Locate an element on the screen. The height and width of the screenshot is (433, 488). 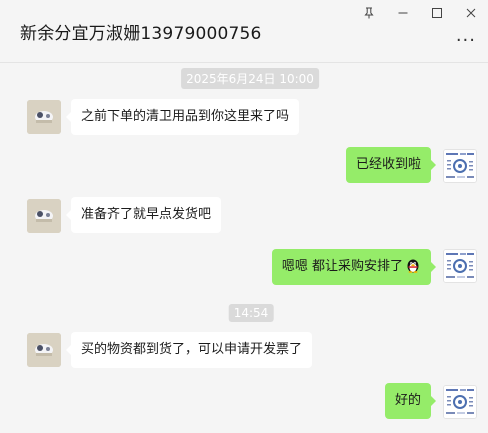
minimize-icon is located at coordinates (403, 13).